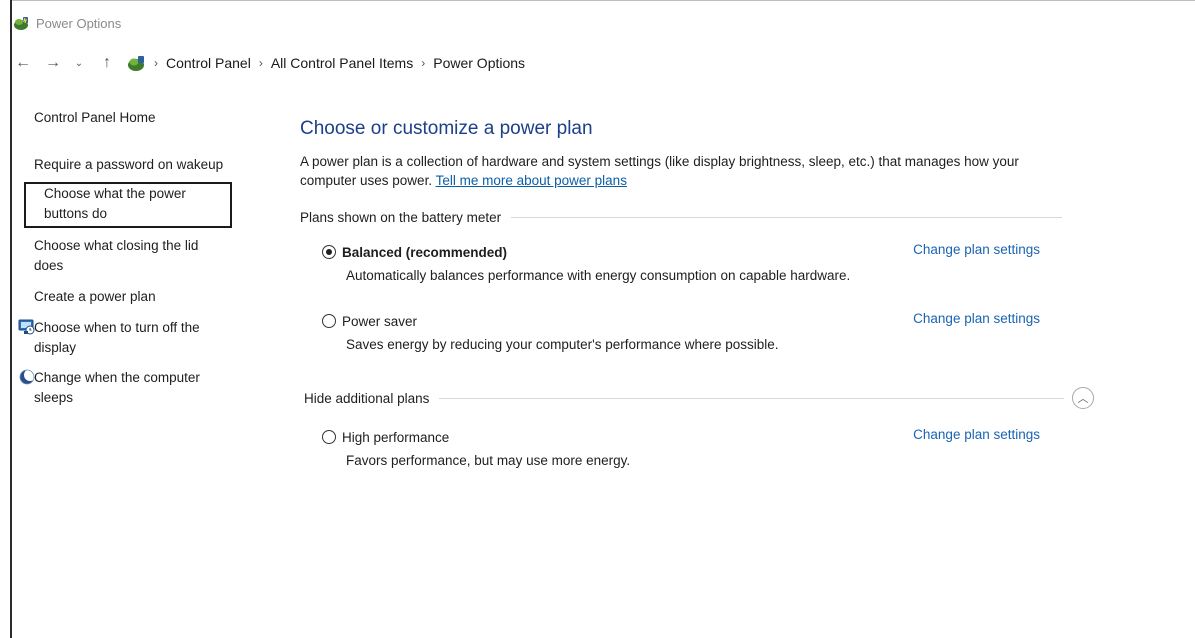  I want to click on chevron-up-icon: ︿, so click(1083, 399).